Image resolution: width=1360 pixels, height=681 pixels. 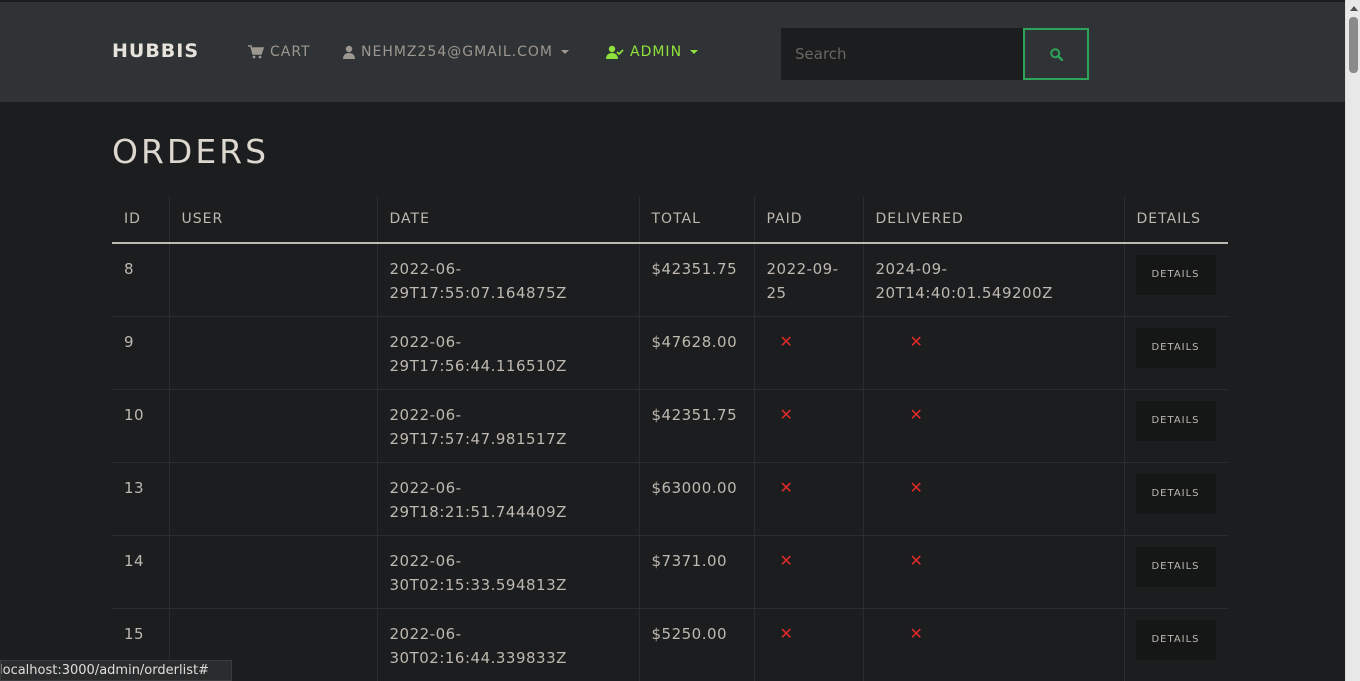 I want to click on order-date-line2: 29T17:55:07.164875Z, so click(x=478, y=293).